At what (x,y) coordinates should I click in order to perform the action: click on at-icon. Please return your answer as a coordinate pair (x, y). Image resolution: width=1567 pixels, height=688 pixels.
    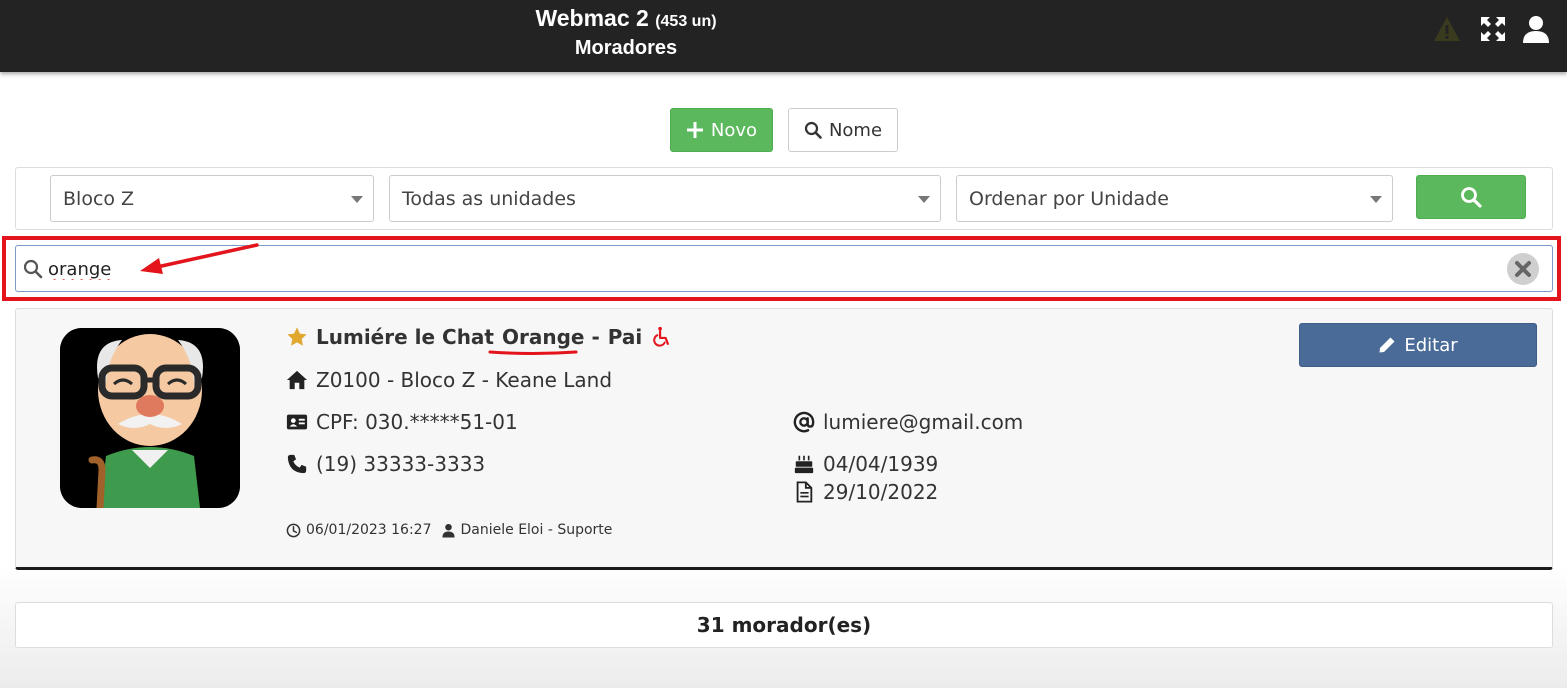
    Looking at the image, I should click on (804, 422).